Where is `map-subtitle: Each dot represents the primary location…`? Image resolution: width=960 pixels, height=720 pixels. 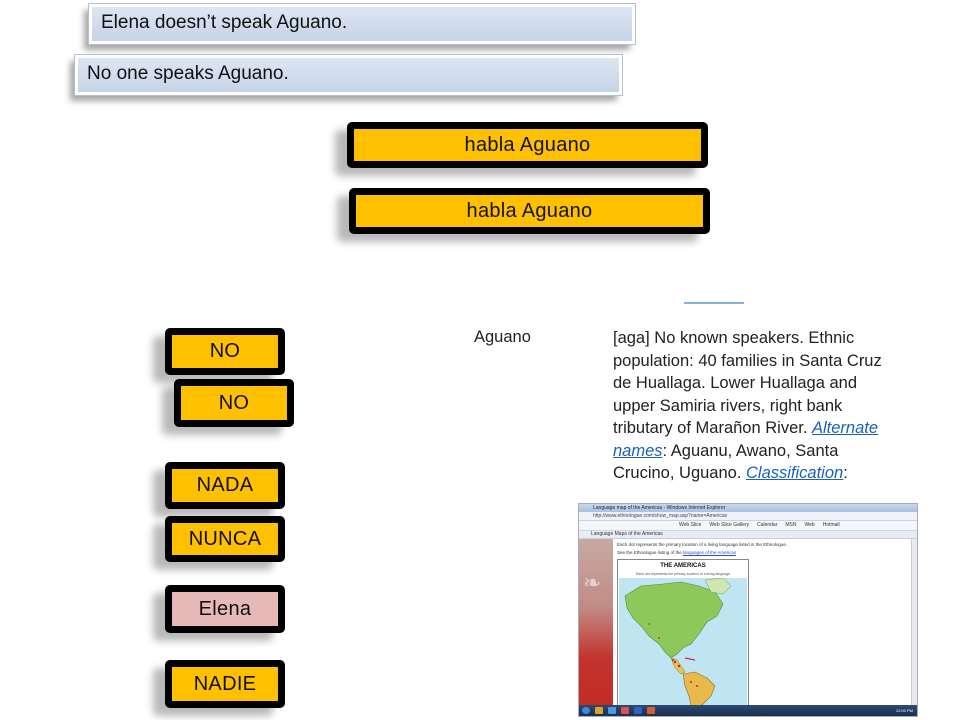
map-subtitle: Each dot represents the primary location… is located at coordinates (683, 574).